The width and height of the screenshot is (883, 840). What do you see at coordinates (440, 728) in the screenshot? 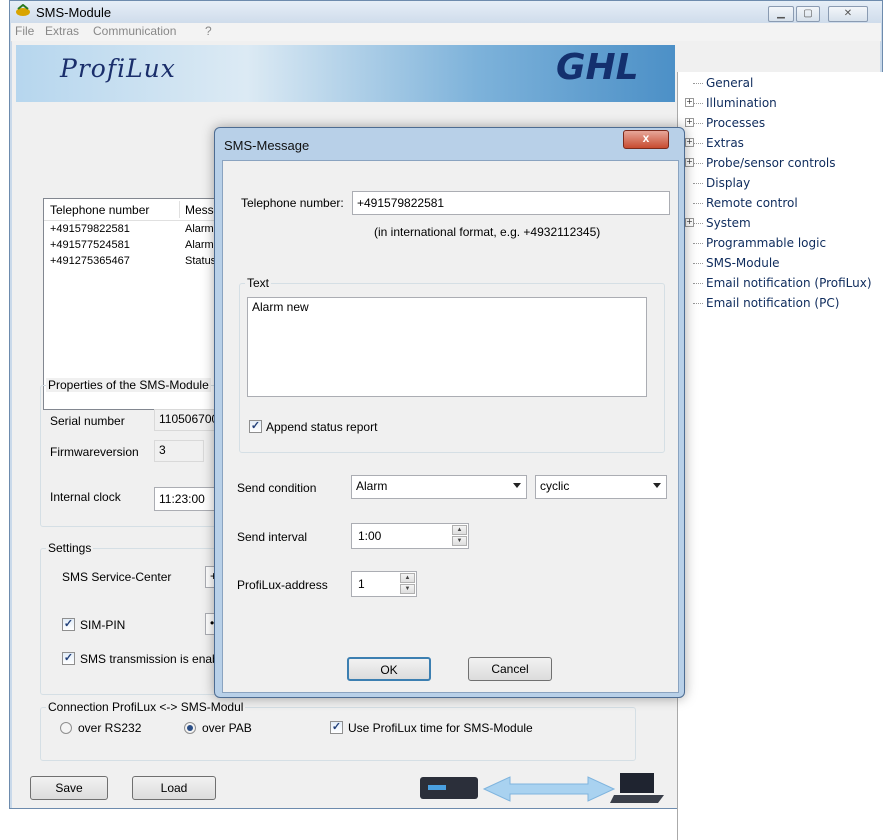
I see `use-time-label: Use ProfiLux time for SMS-Module` at bounding box center [440, 728].